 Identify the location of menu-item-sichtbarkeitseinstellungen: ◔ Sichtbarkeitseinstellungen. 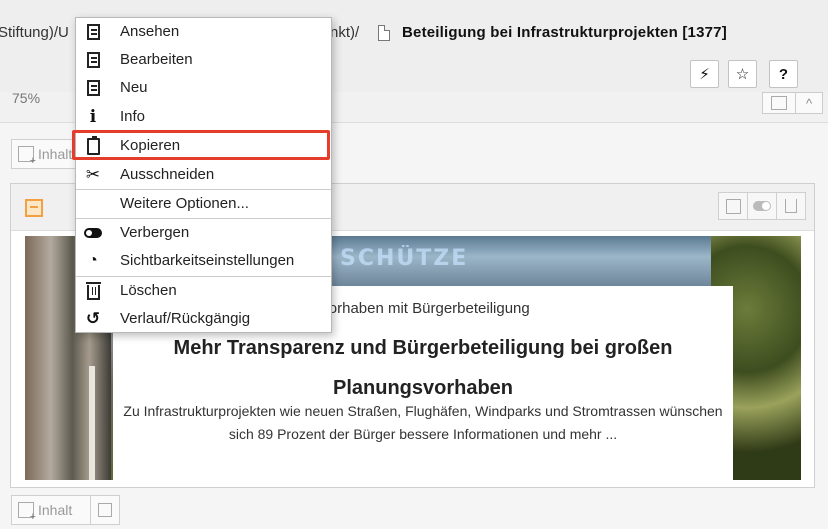
(203, 261).